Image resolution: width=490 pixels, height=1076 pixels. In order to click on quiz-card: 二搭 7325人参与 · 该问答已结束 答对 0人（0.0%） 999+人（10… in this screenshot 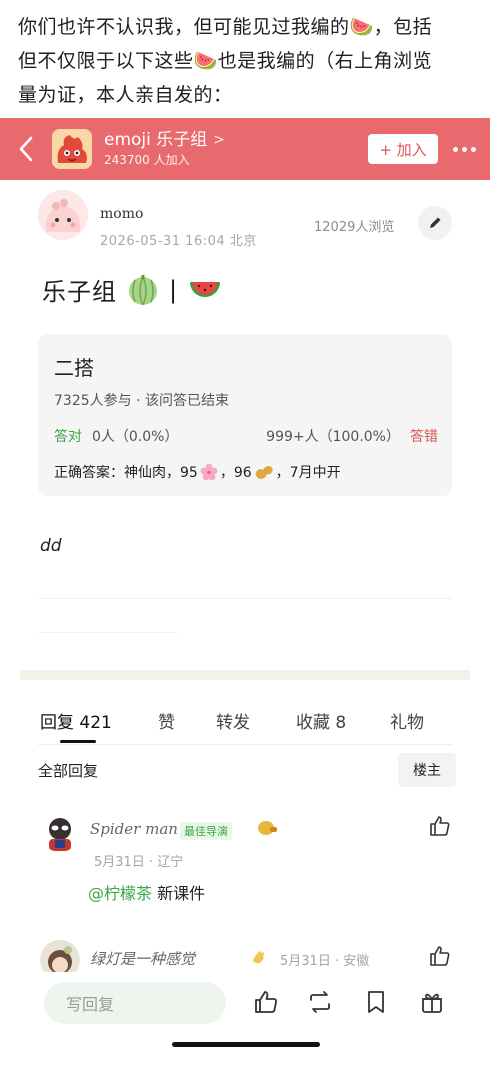, I will do `click(245, 415)`.